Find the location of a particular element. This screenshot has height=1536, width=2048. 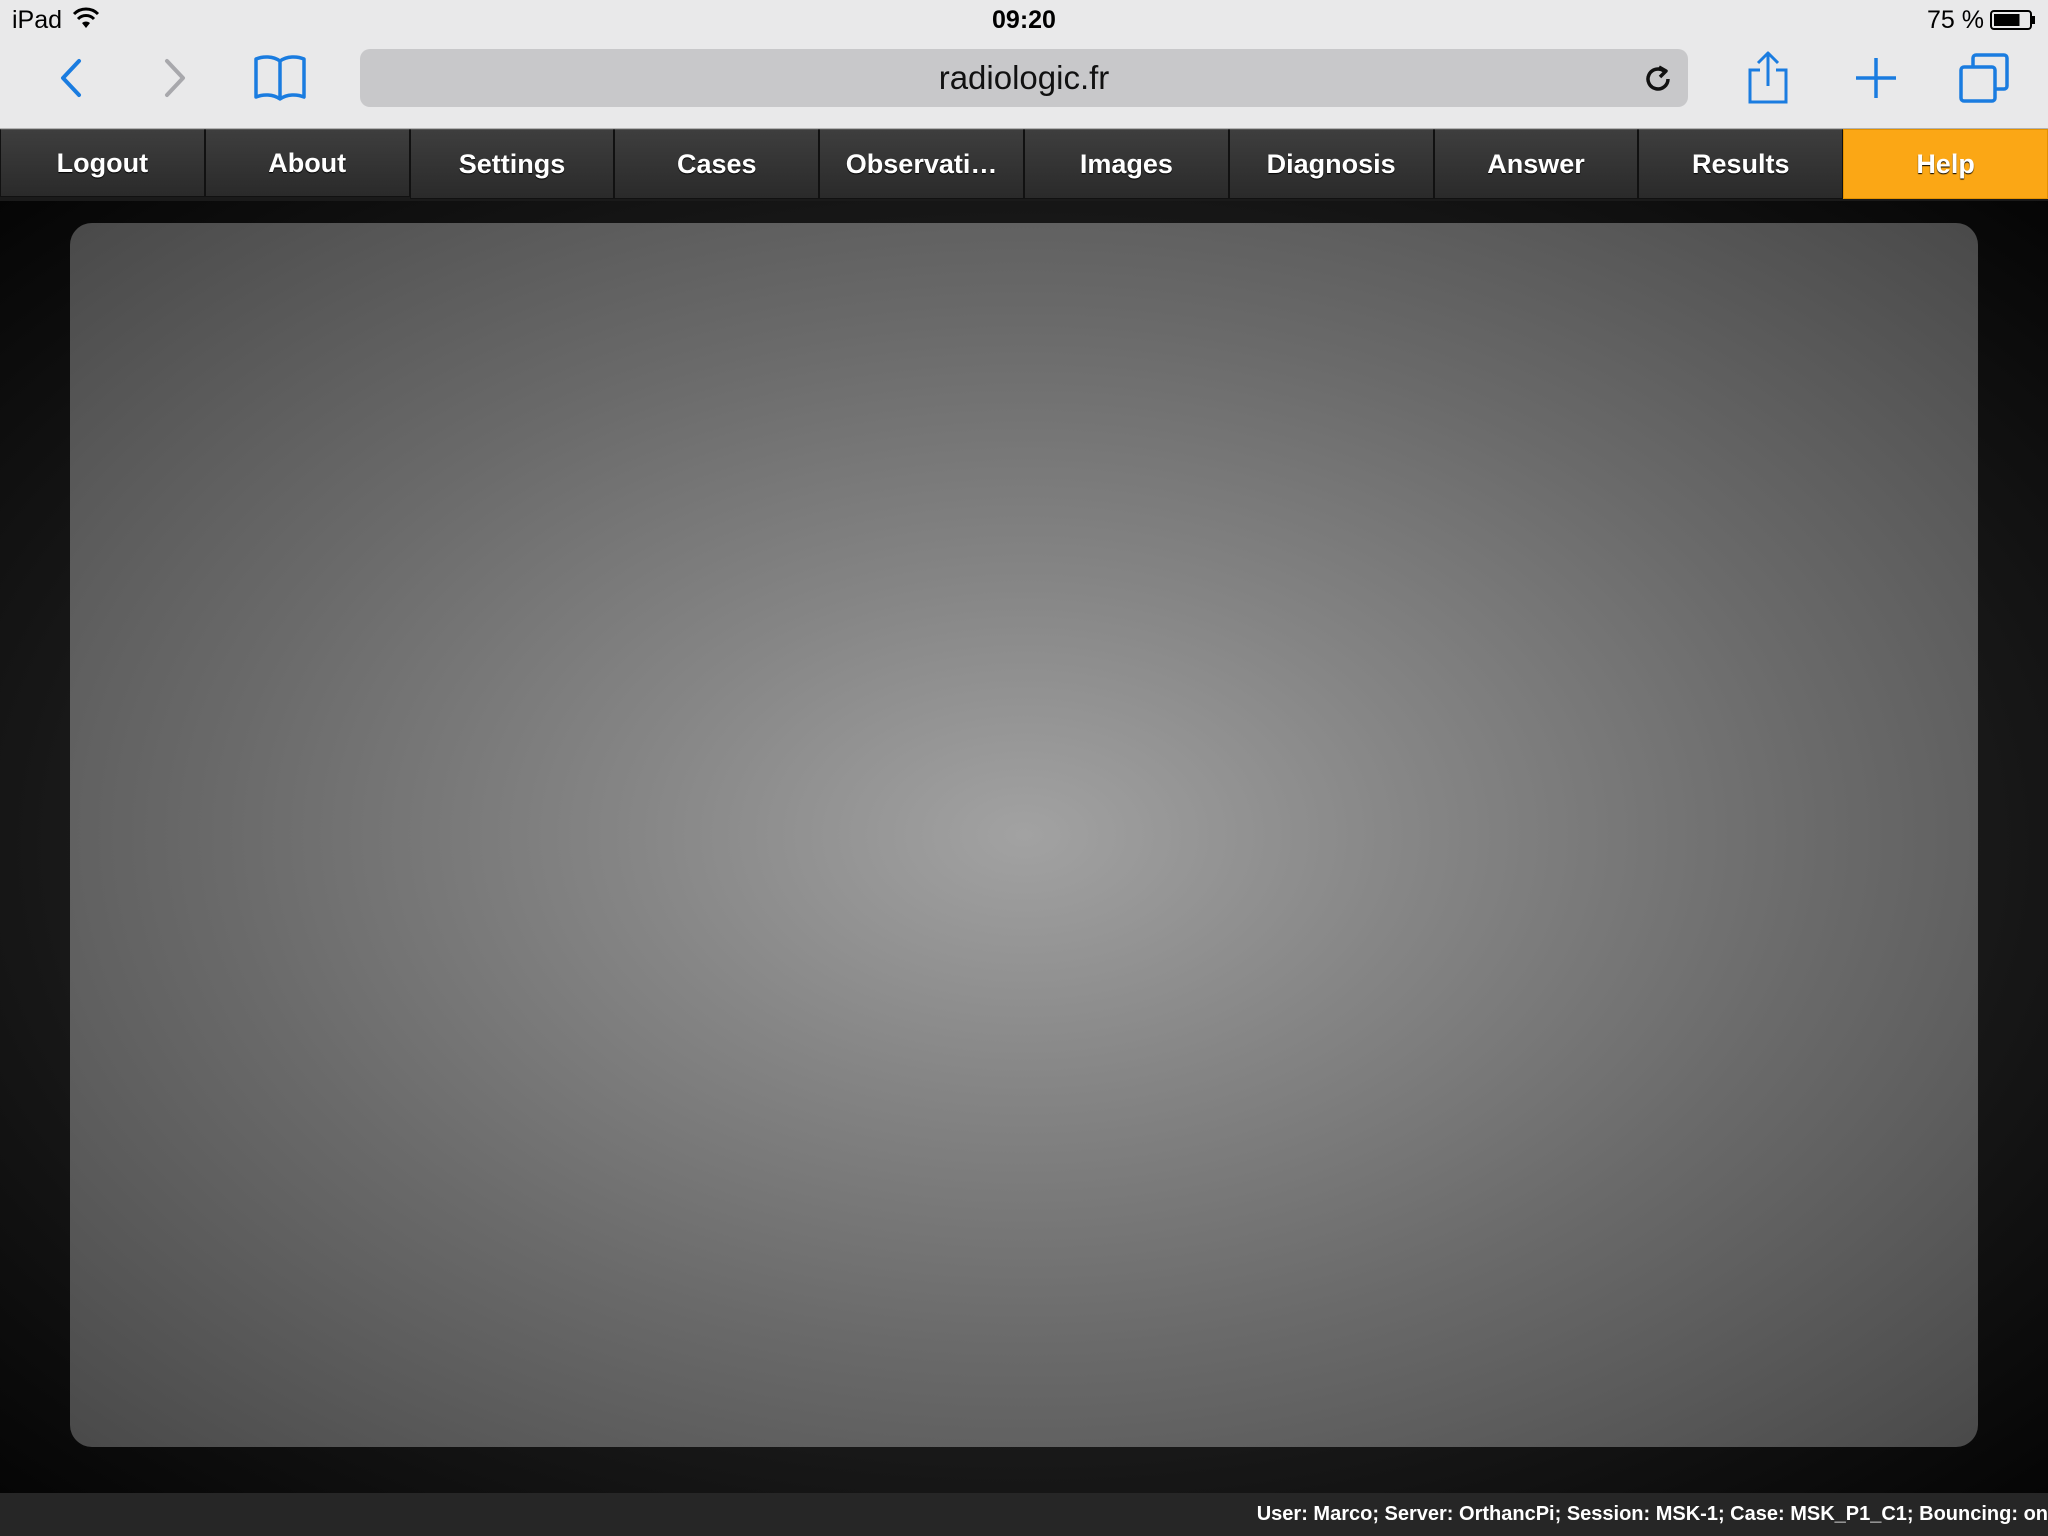

url-text: radiologic.fr is located at coordinates (1024, 77).